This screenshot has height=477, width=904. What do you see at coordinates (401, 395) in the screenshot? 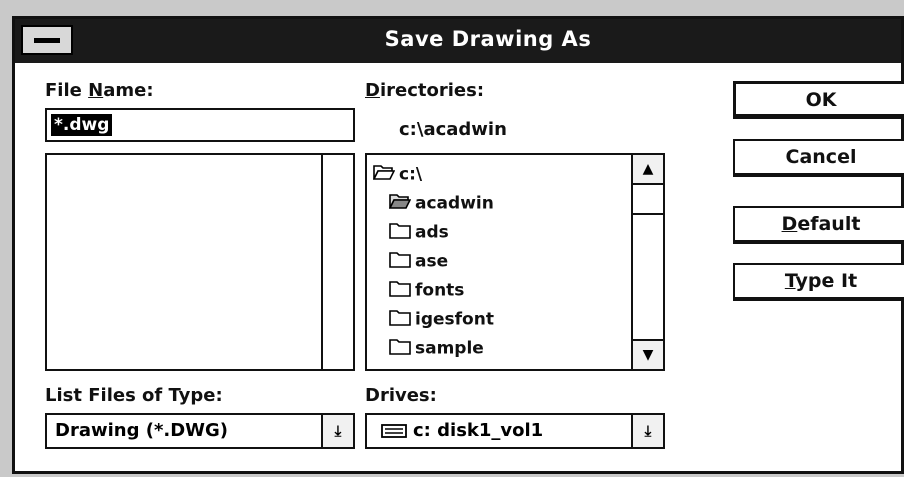
I see `drives-label: Drives:` at bounding box center [401, 395].